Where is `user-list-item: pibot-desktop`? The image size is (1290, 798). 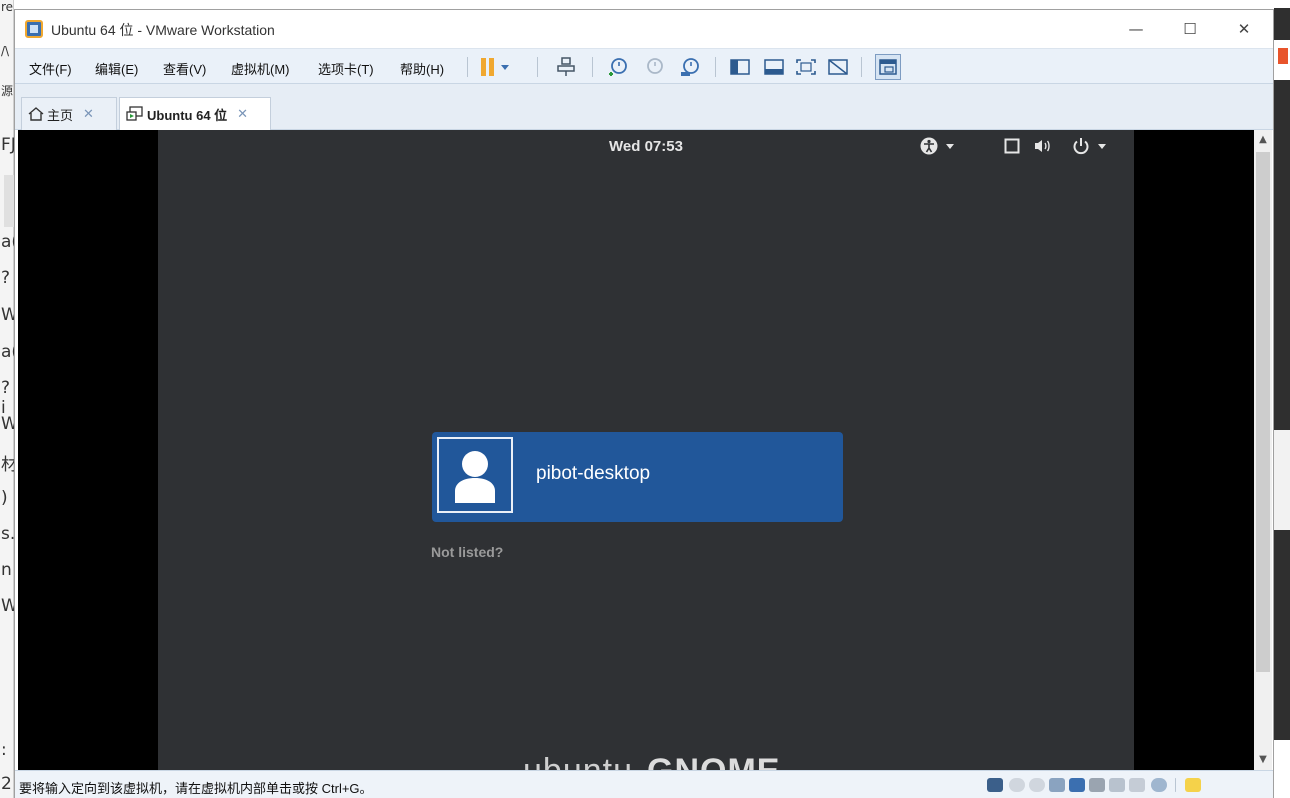
user-list-item: pibot-desktop is located at coordinates (637, 477).